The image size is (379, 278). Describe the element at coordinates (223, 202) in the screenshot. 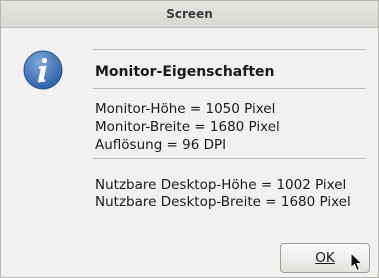

I see `desktop-width-text: Nutzbare Desktop-Breite = 1680 Pixel` at that location.